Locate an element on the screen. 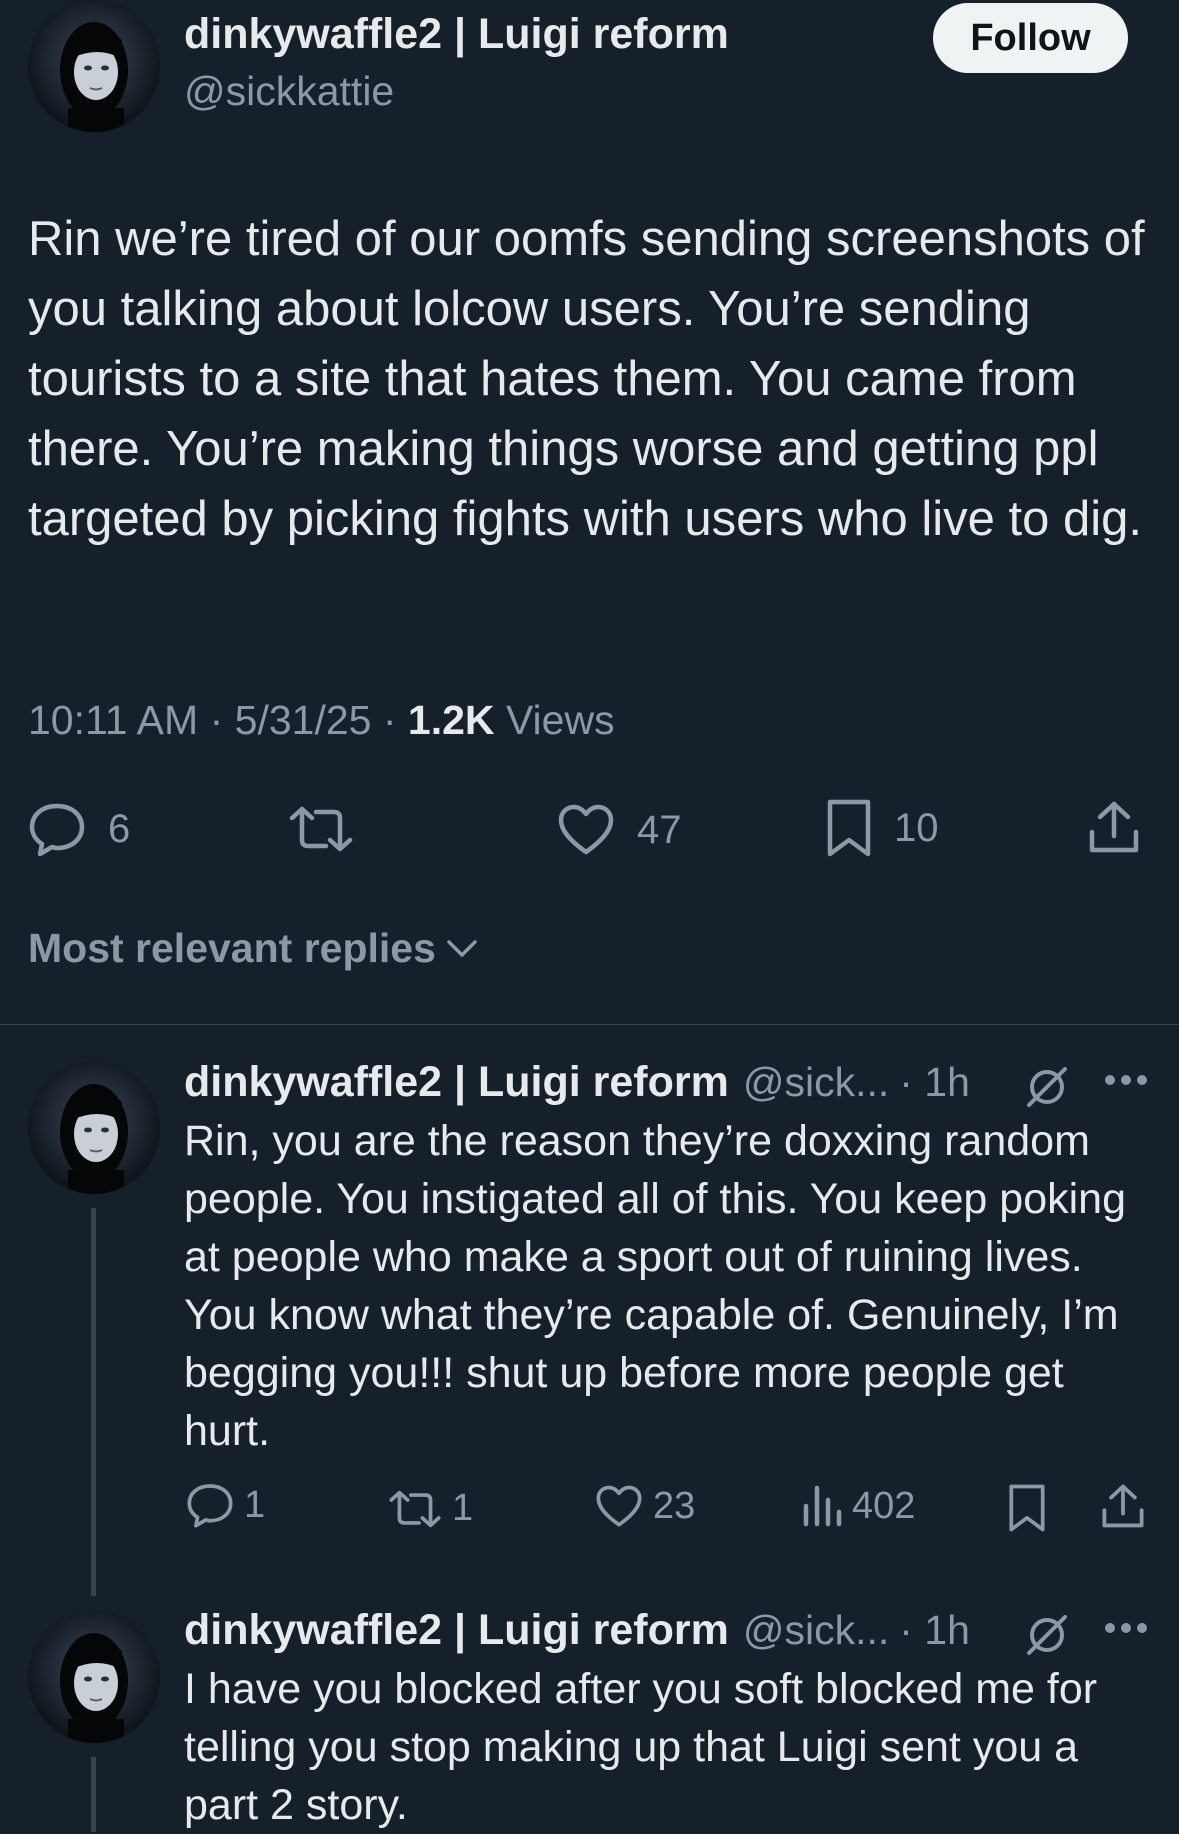 This screenshot has height=1834, width=1179. replies-sort-dropdown: Most relevant replies is located at coordinates (253, 948).